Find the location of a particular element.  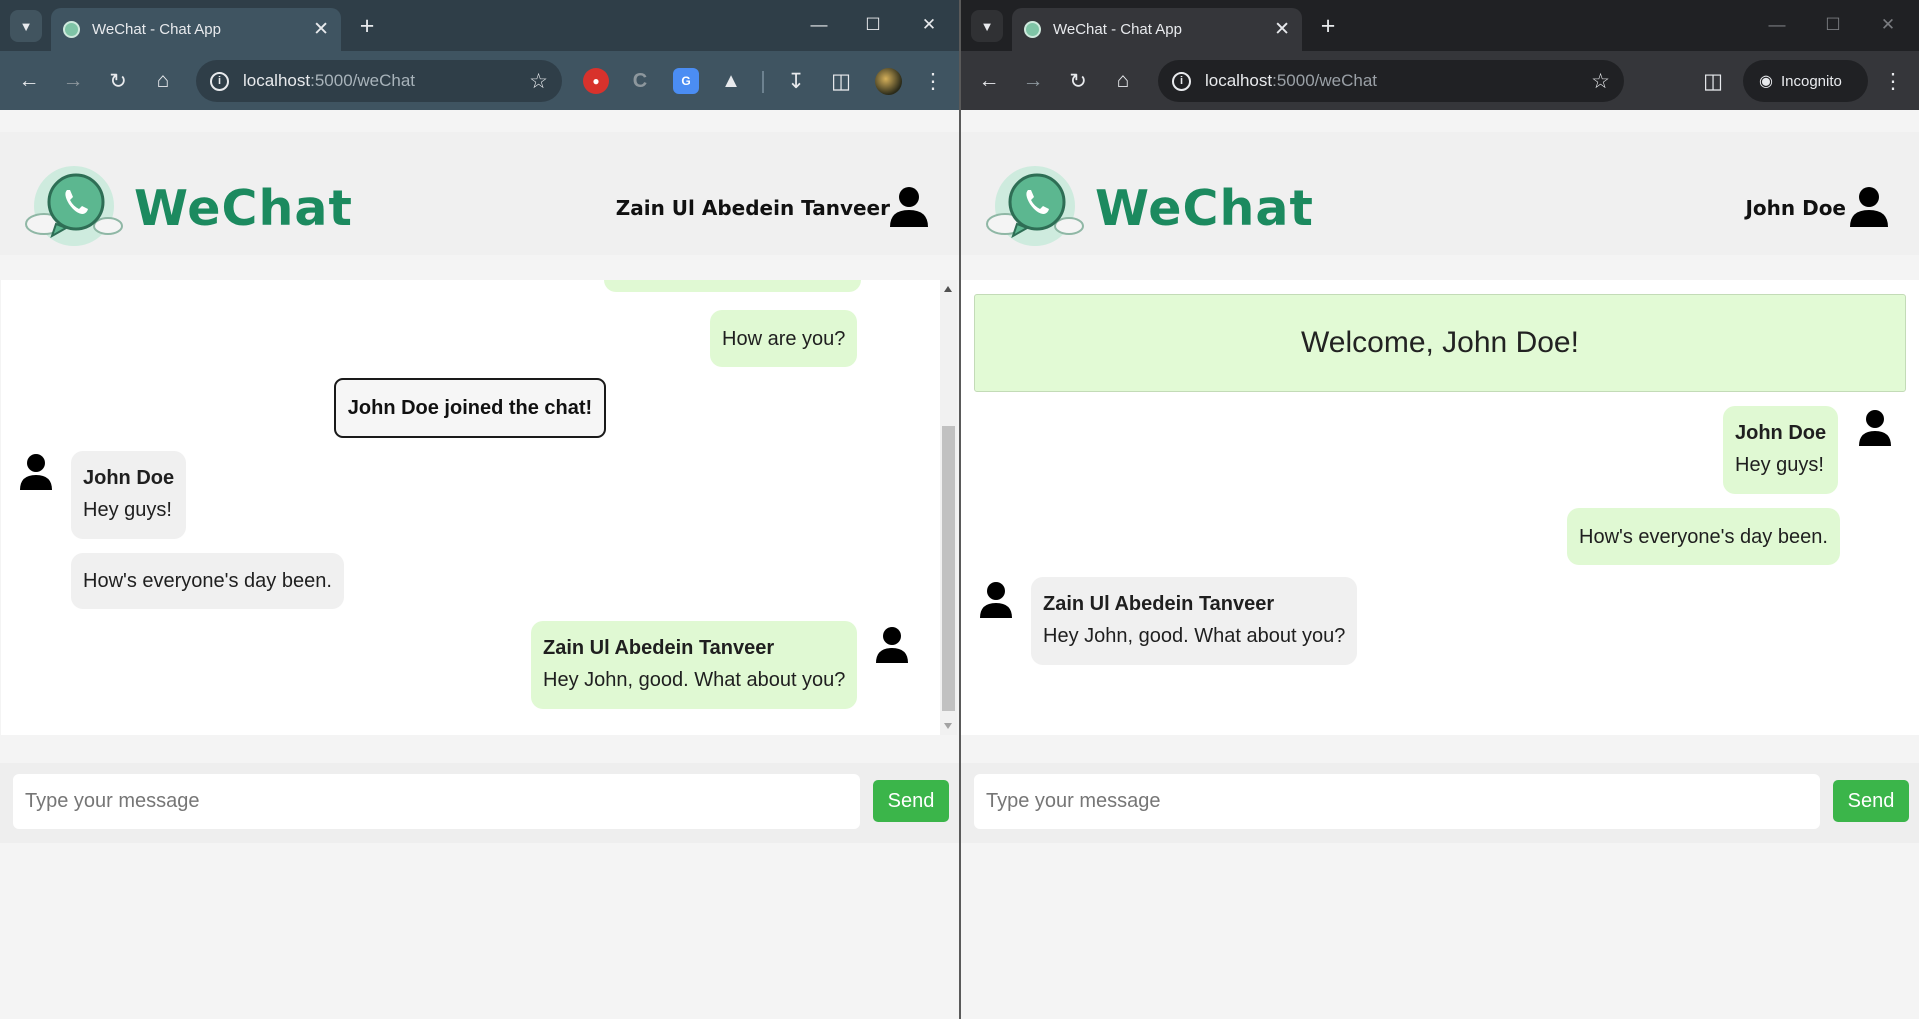

scroll-up-arrow-icon is located at coordinates (948, 289).